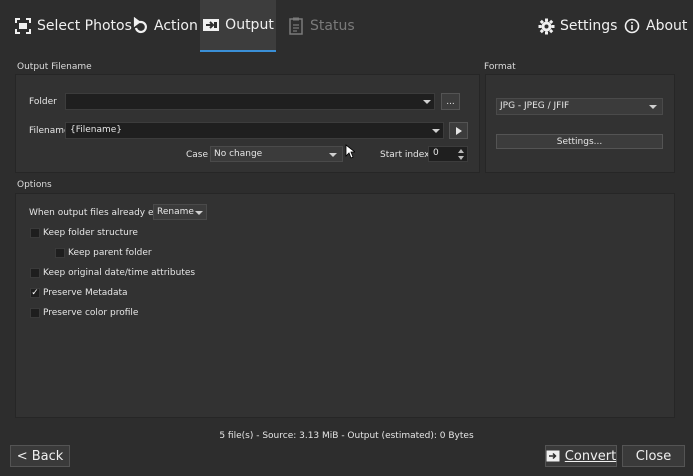 The image size is (693, 476). I want to click on case-value: No change, so click(238, 154).